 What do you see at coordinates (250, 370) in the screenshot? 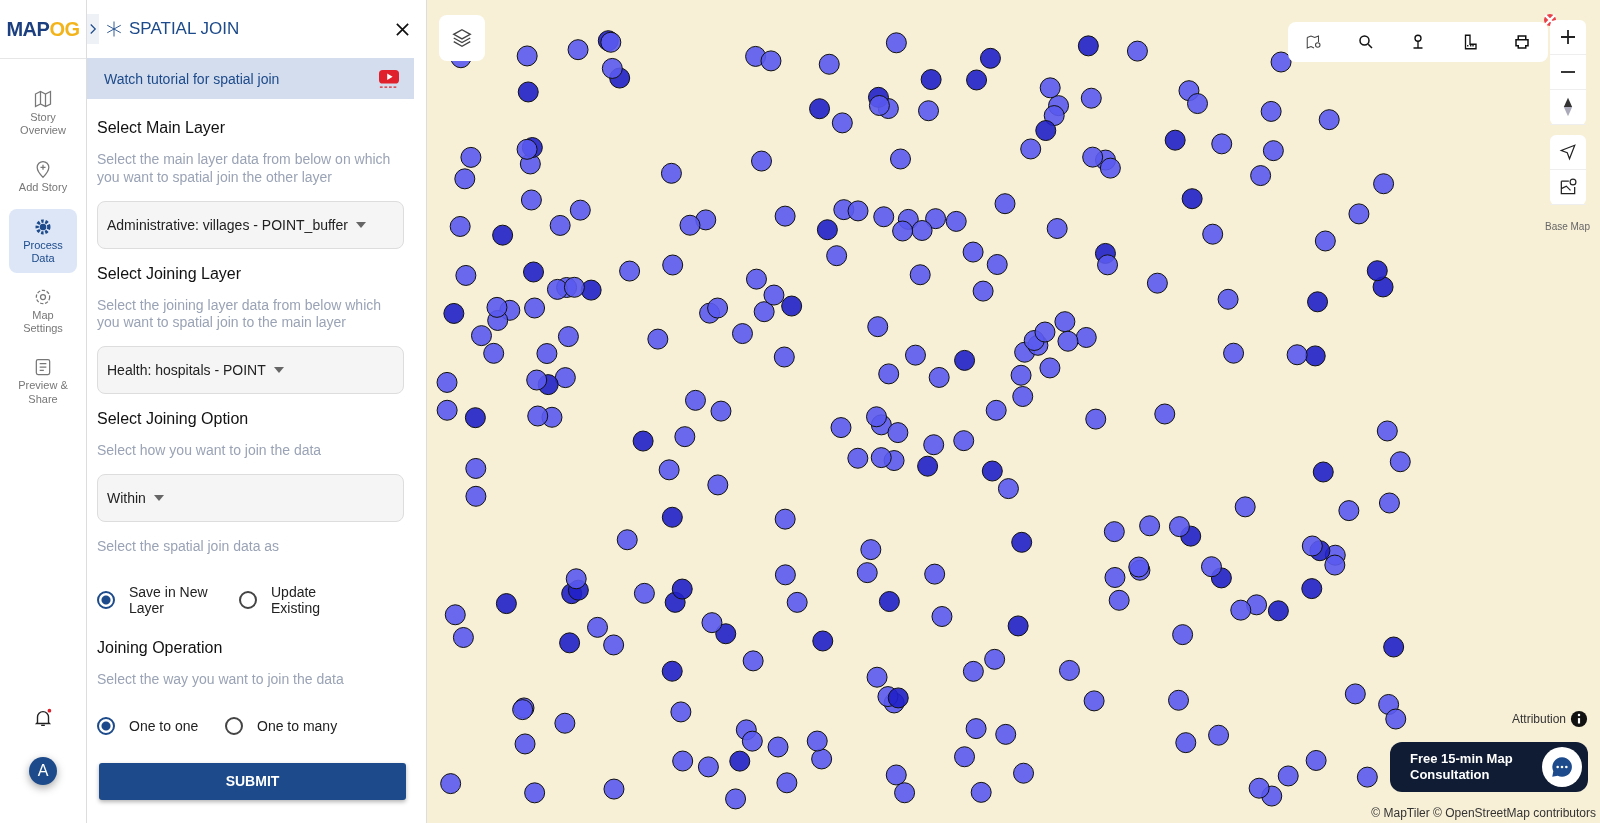
I see `layer-dropdown: Health: hospitals - POINT` at bounding box center [250, 370].